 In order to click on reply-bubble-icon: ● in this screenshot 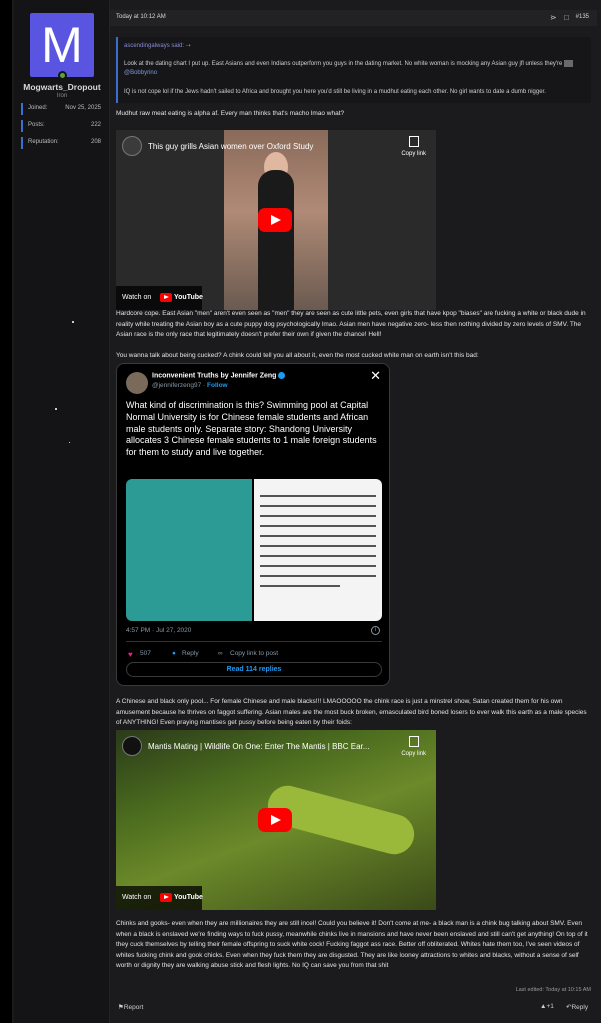, I will do `click(174, 653)`.